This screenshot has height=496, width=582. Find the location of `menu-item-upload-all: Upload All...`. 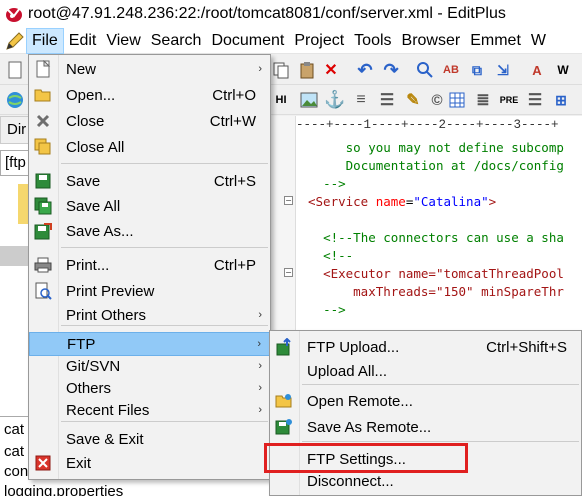

menu-item-upload-all: Upload All... is located at coordinates (425, 371).